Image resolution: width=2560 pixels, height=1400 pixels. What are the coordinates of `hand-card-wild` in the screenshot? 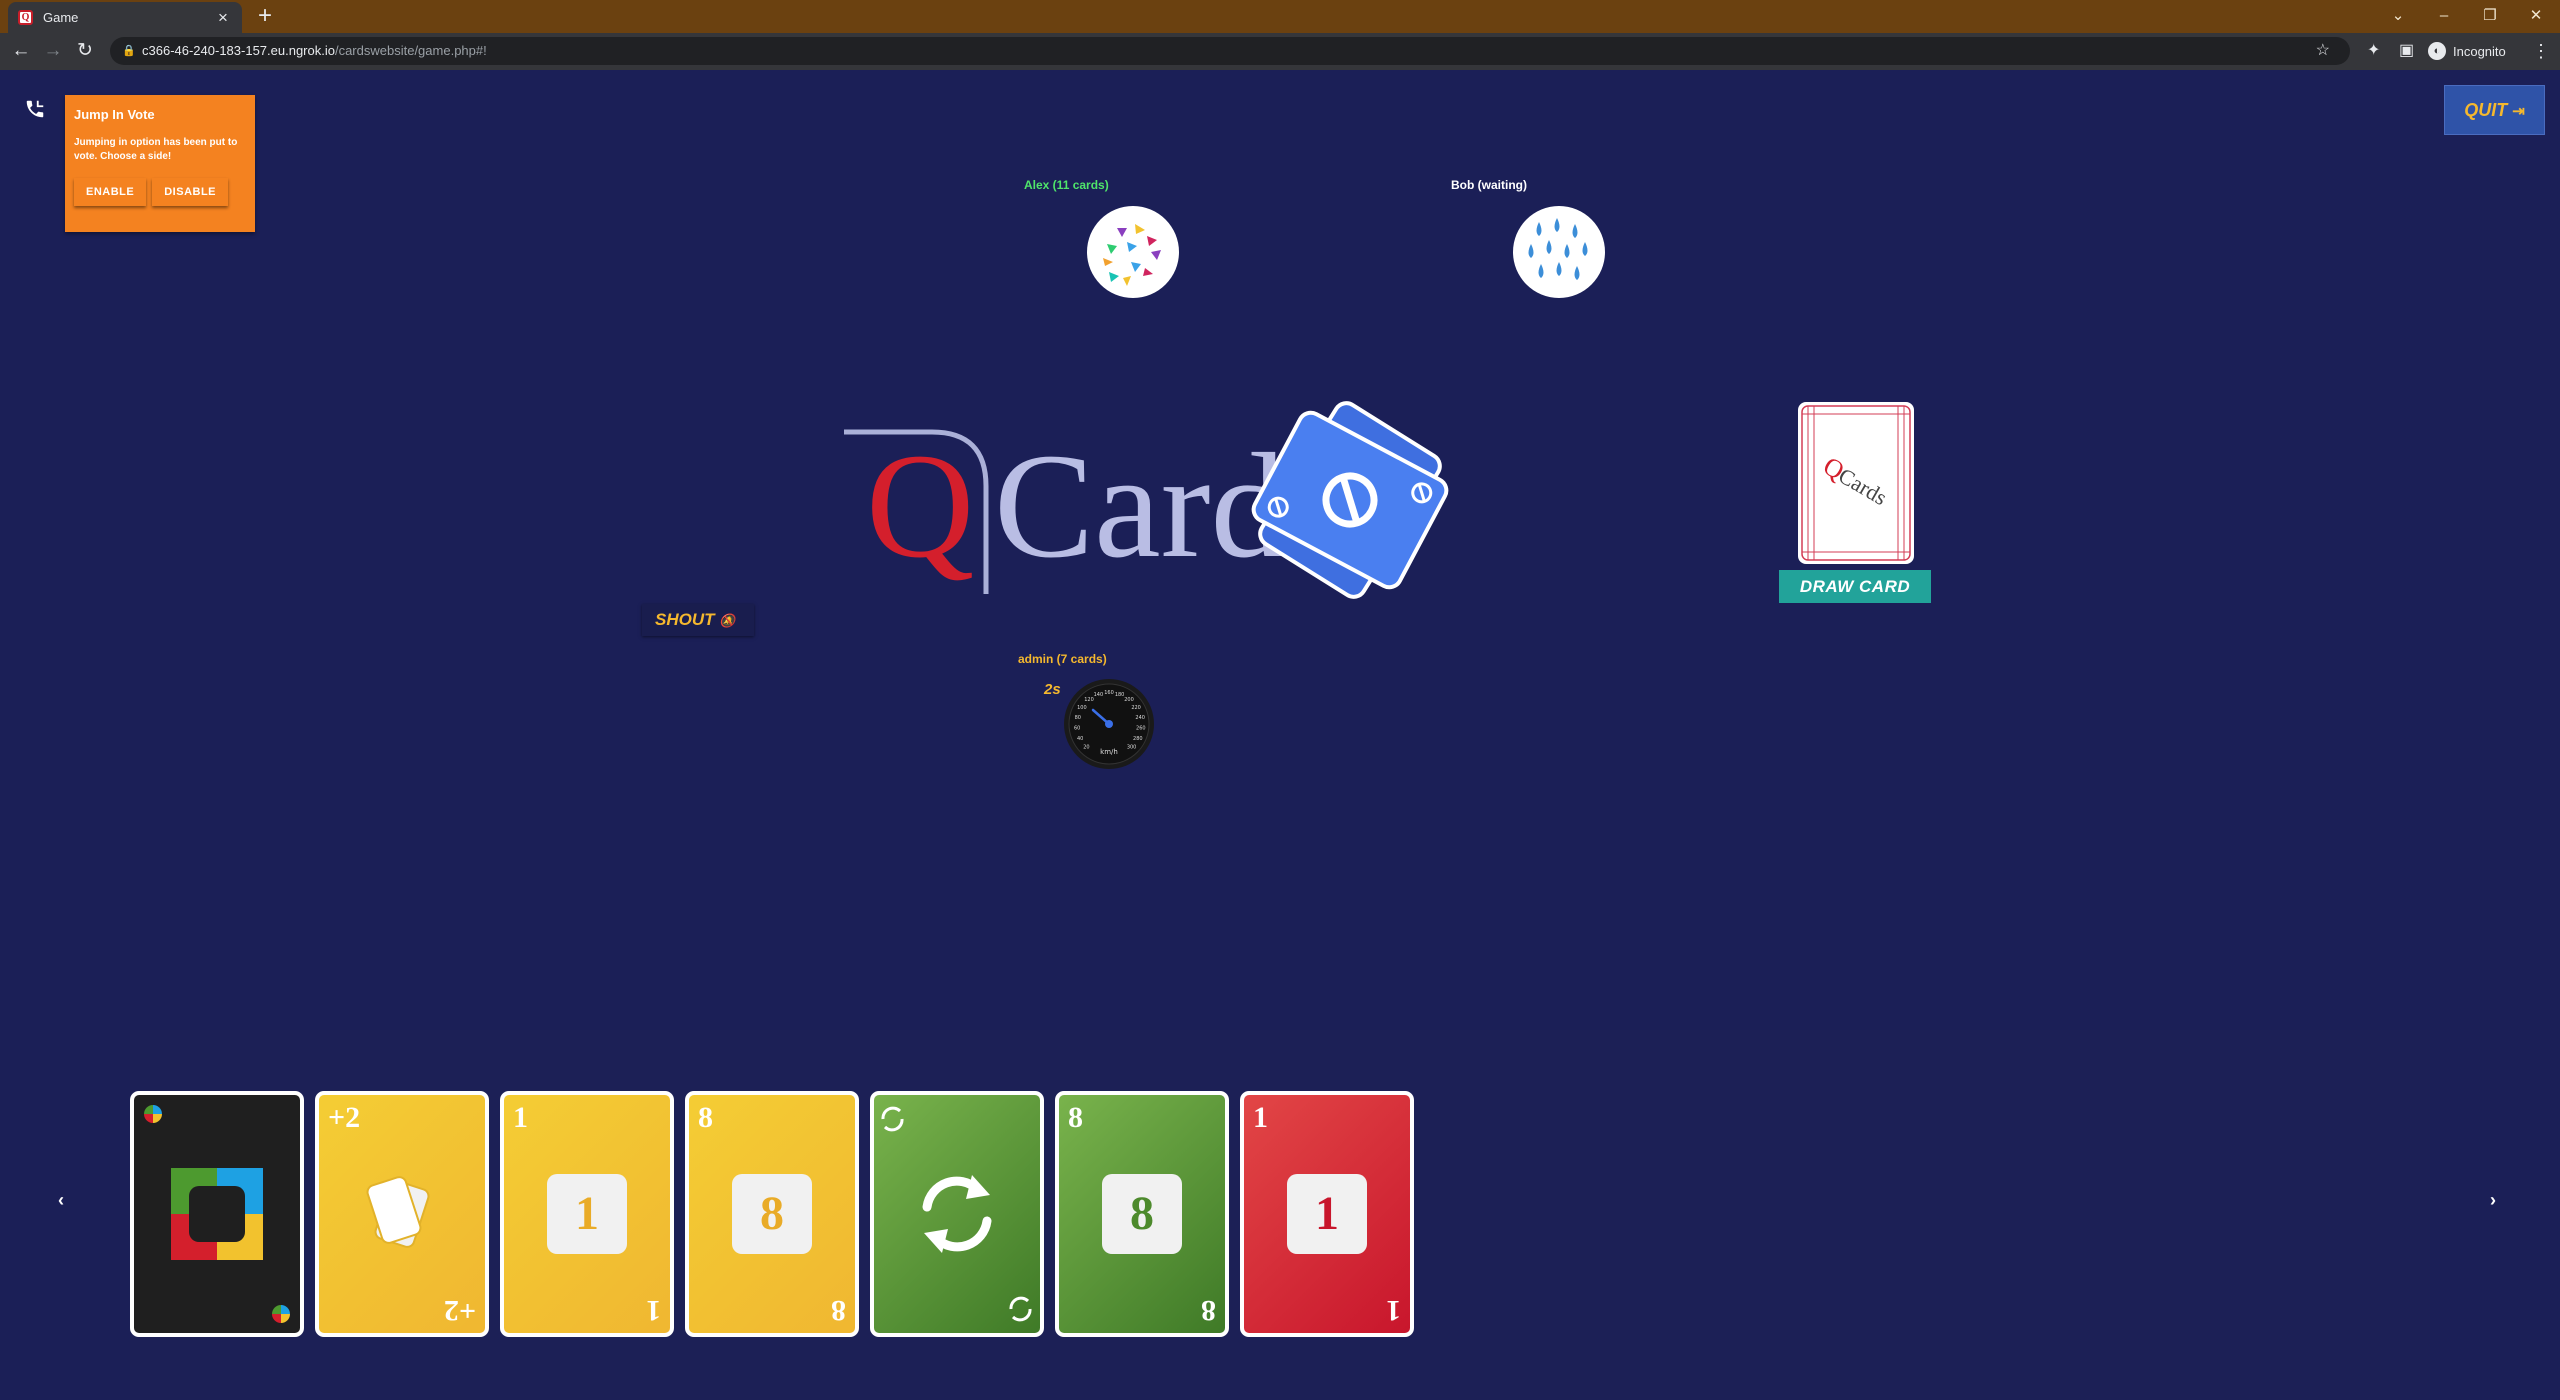 It's located at (217, 1214).